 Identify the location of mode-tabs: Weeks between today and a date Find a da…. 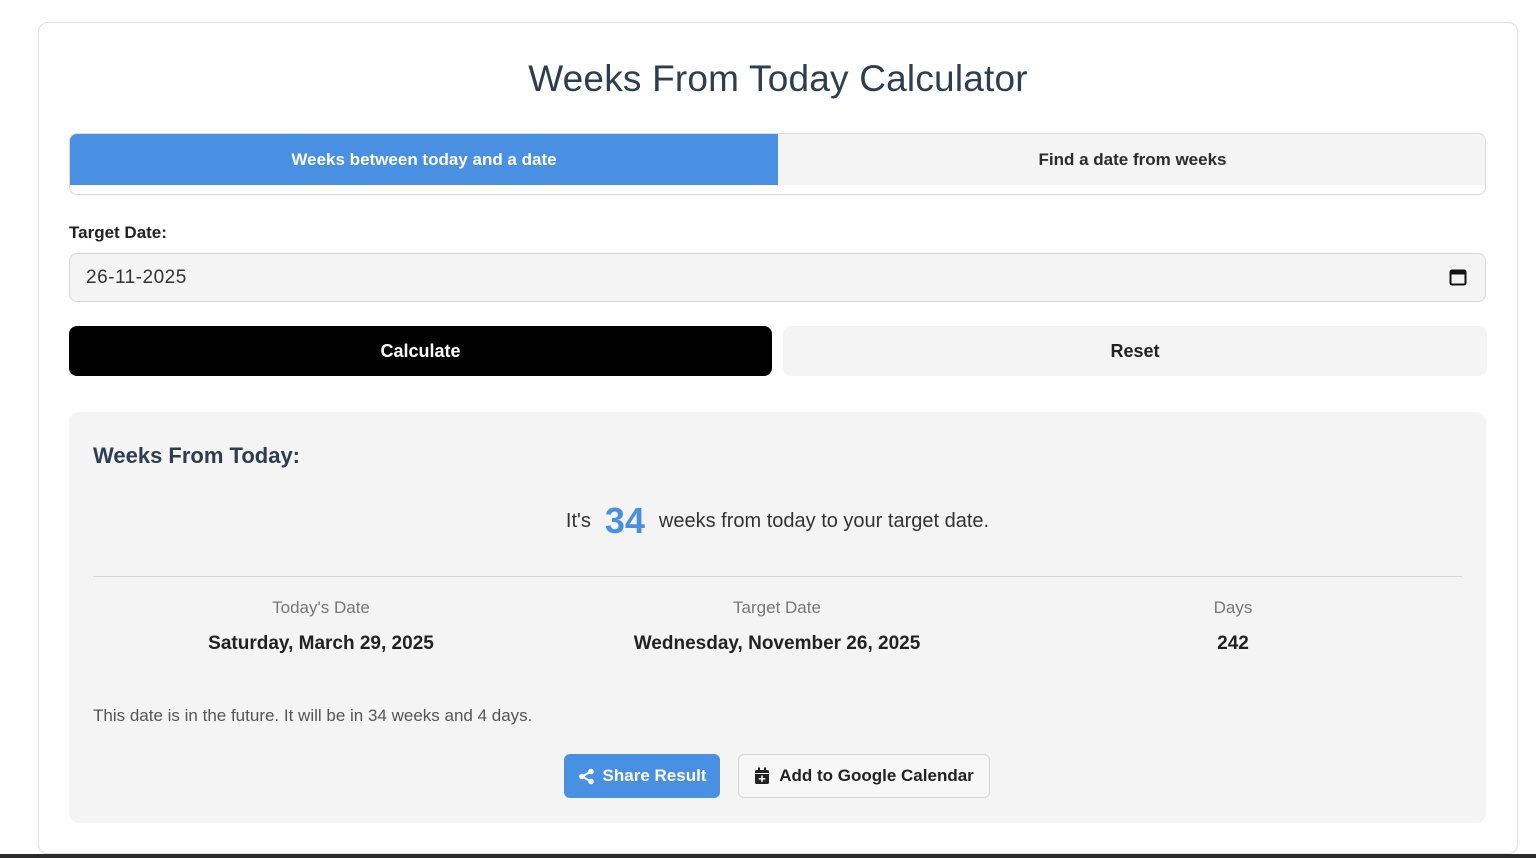
(777, 164).